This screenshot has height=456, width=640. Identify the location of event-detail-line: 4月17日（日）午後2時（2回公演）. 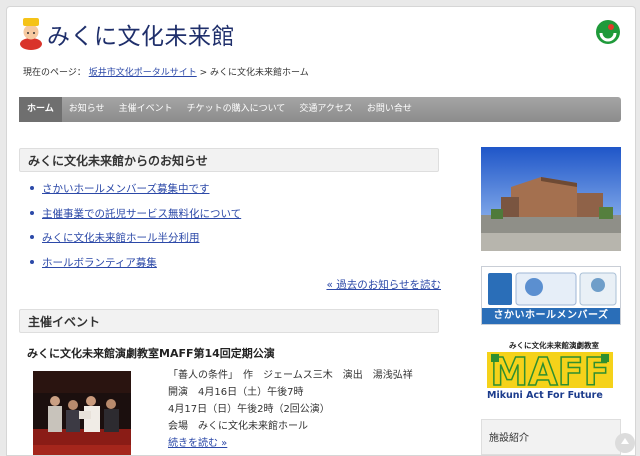
(249, 409).